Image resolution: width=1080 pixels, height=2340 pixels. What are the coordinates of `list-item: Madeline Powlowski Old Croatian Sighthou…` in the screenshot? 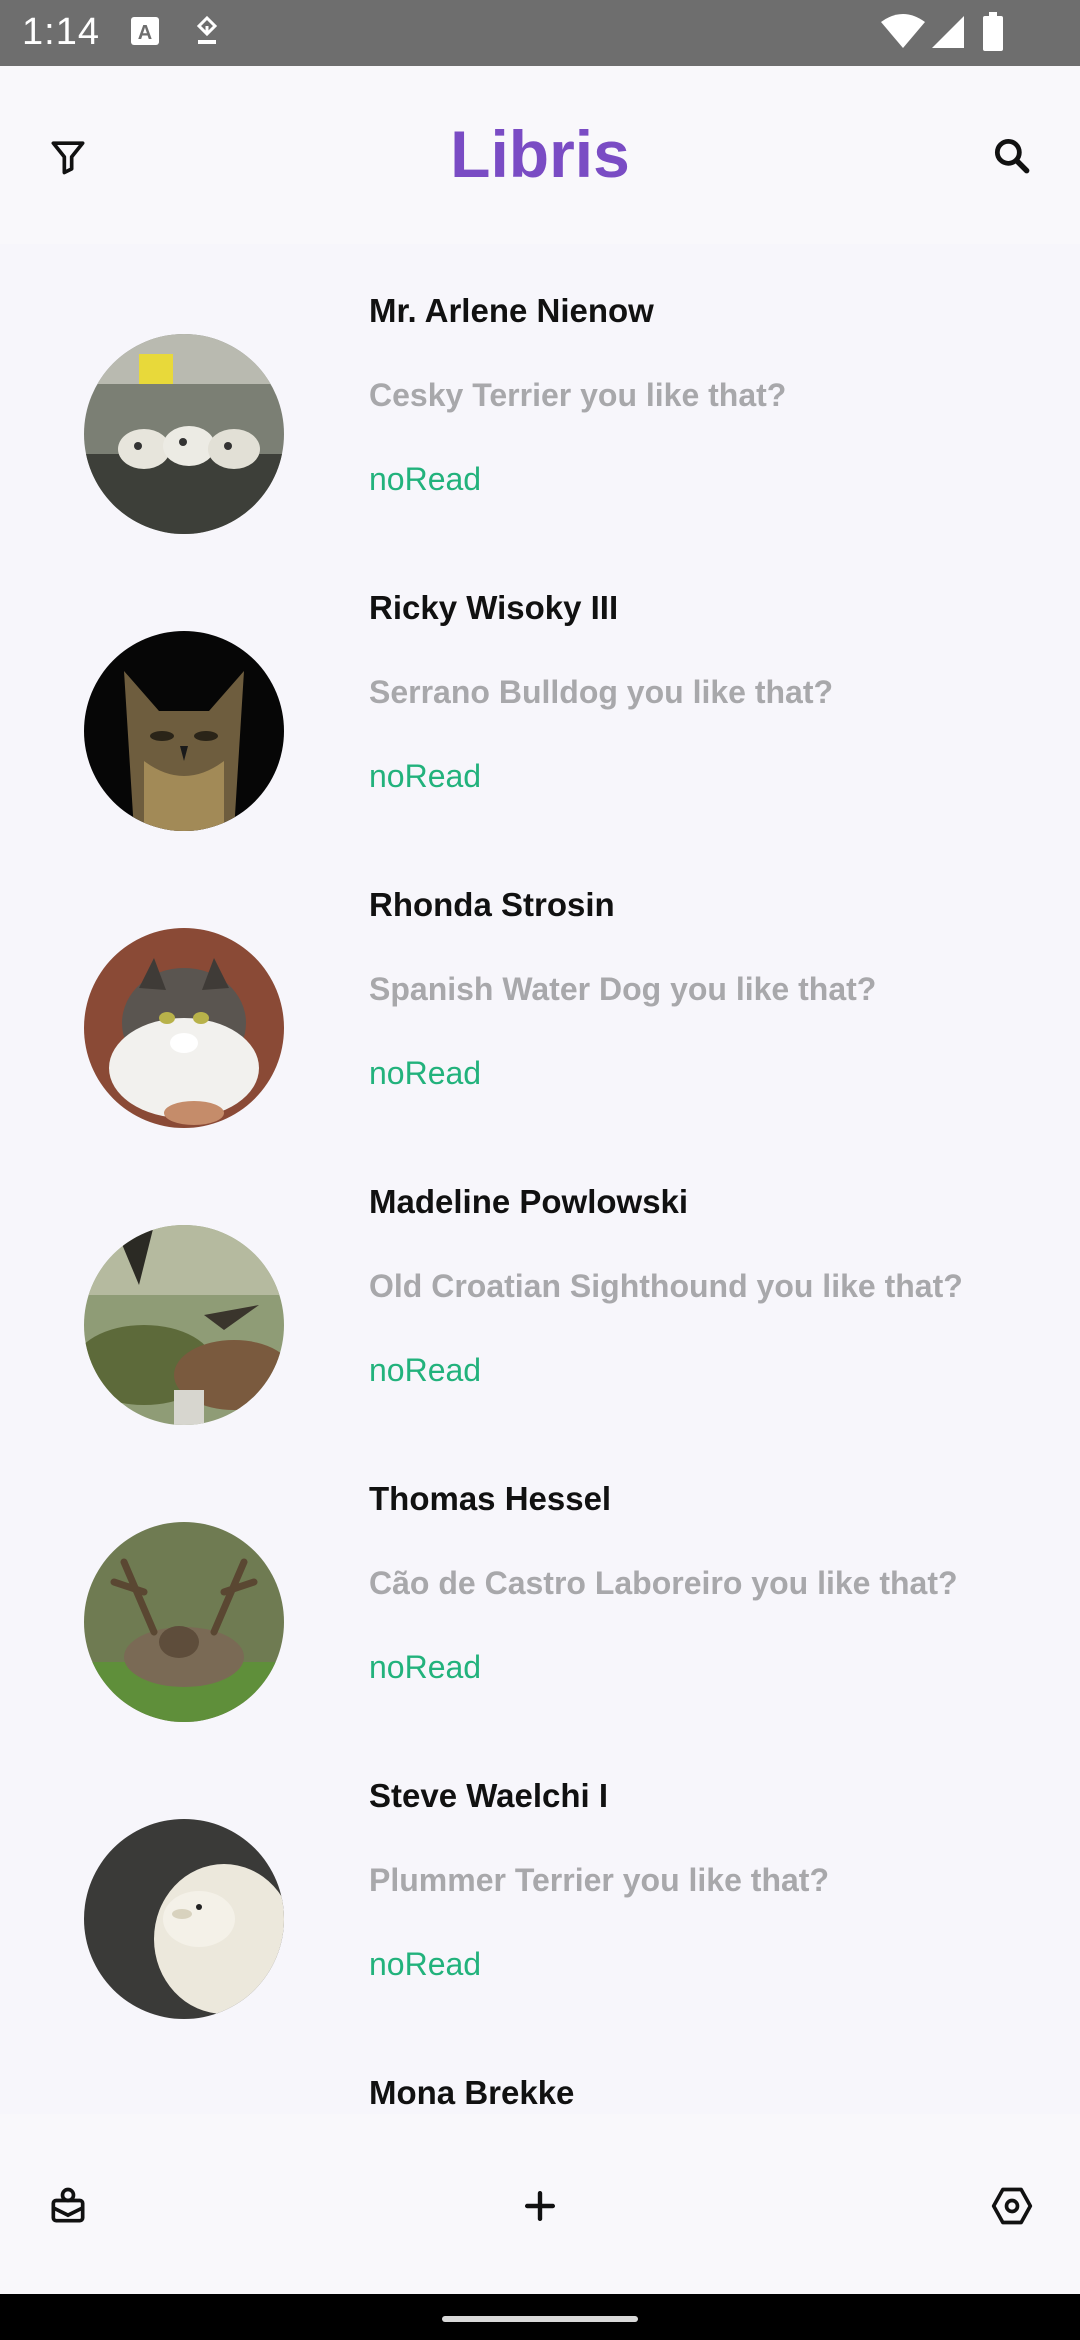 It's located at (540, 1283).